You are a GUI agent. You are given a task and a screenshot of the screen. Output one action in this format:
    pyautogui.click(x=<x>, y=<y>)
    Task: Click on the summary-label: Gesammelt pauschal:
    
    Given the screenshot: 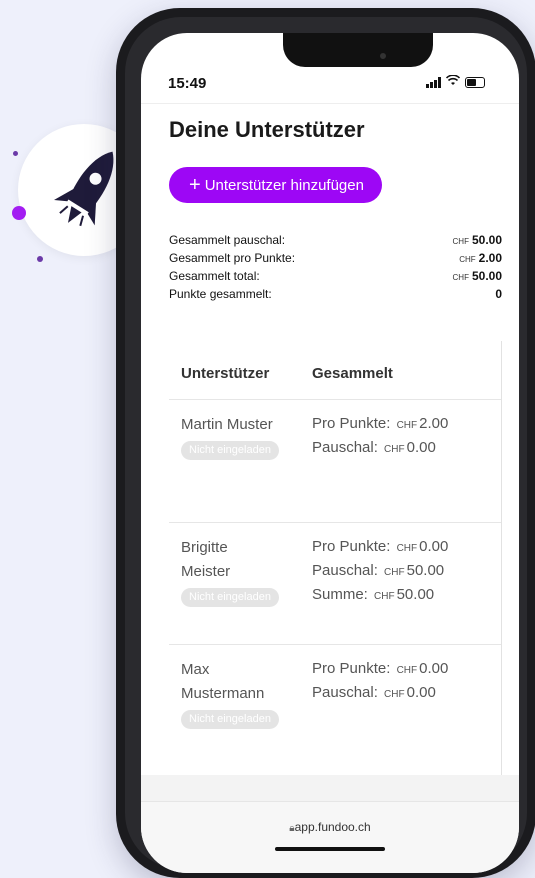 What is the action you would take?
    pyautogui.click(x=227, y=240)
    